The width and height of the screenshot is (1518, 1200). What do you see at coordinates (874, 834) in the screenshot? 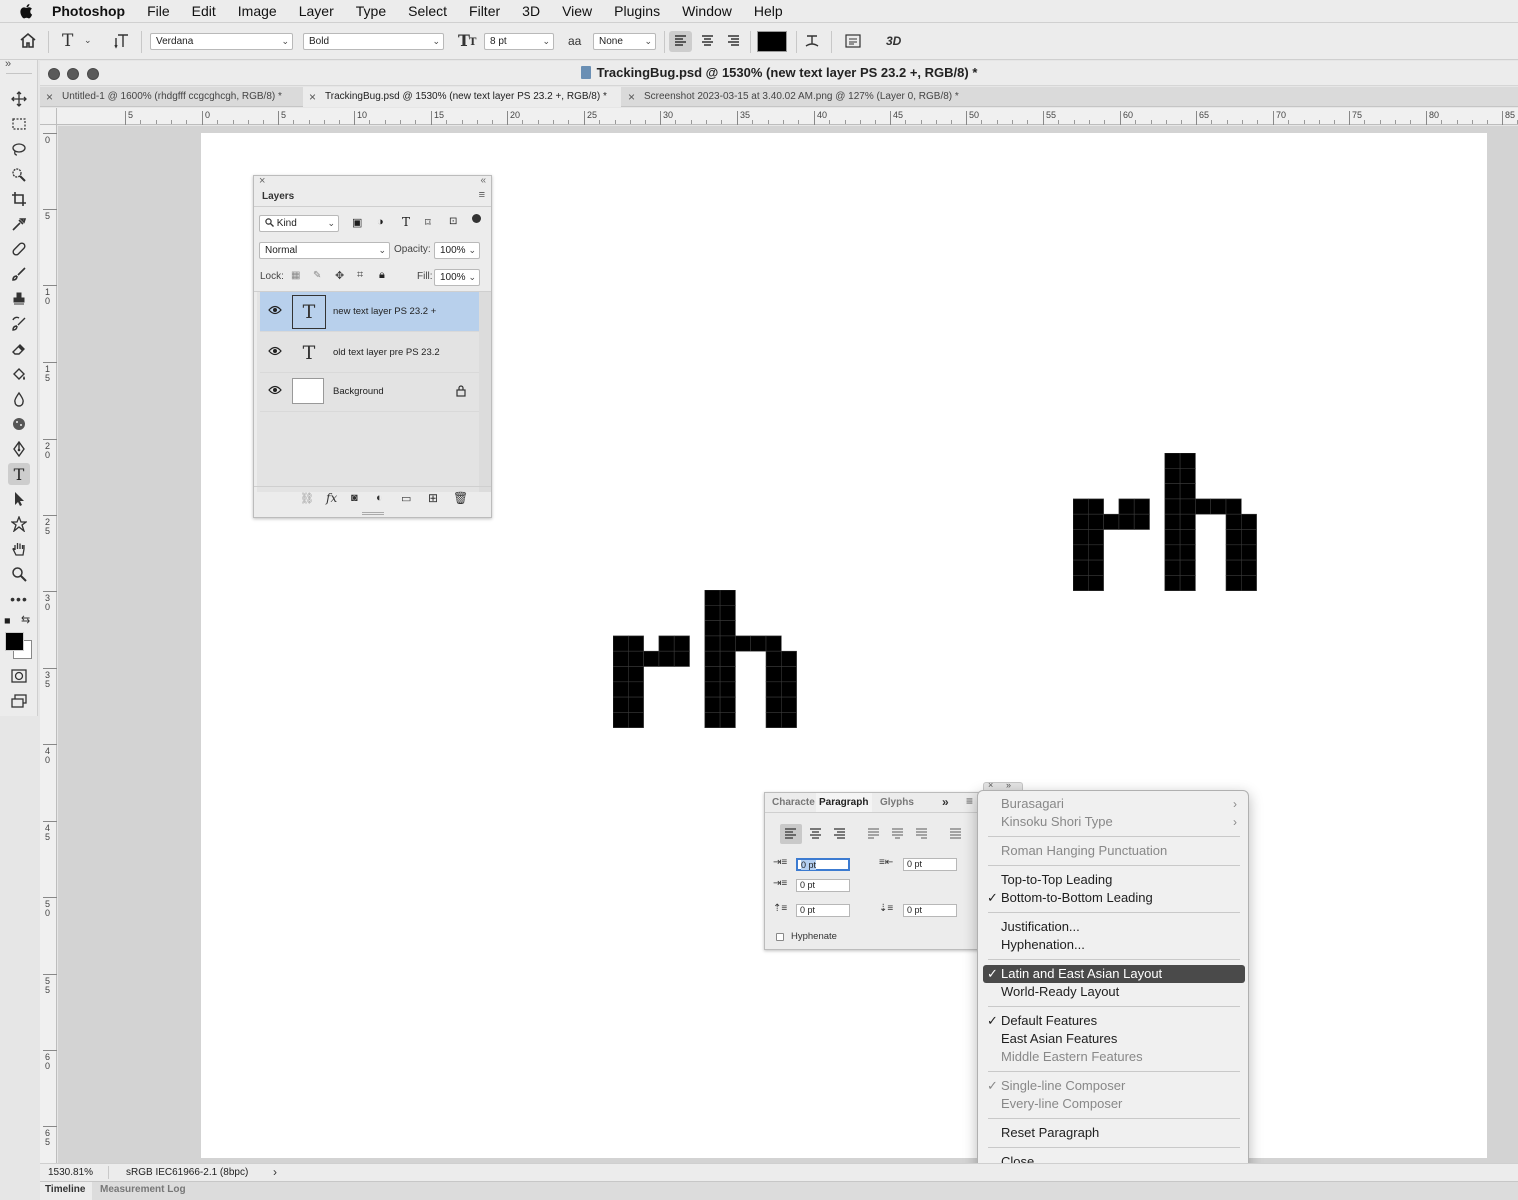
I see `justify-last-left-icon` at bounding box center [874, 834].